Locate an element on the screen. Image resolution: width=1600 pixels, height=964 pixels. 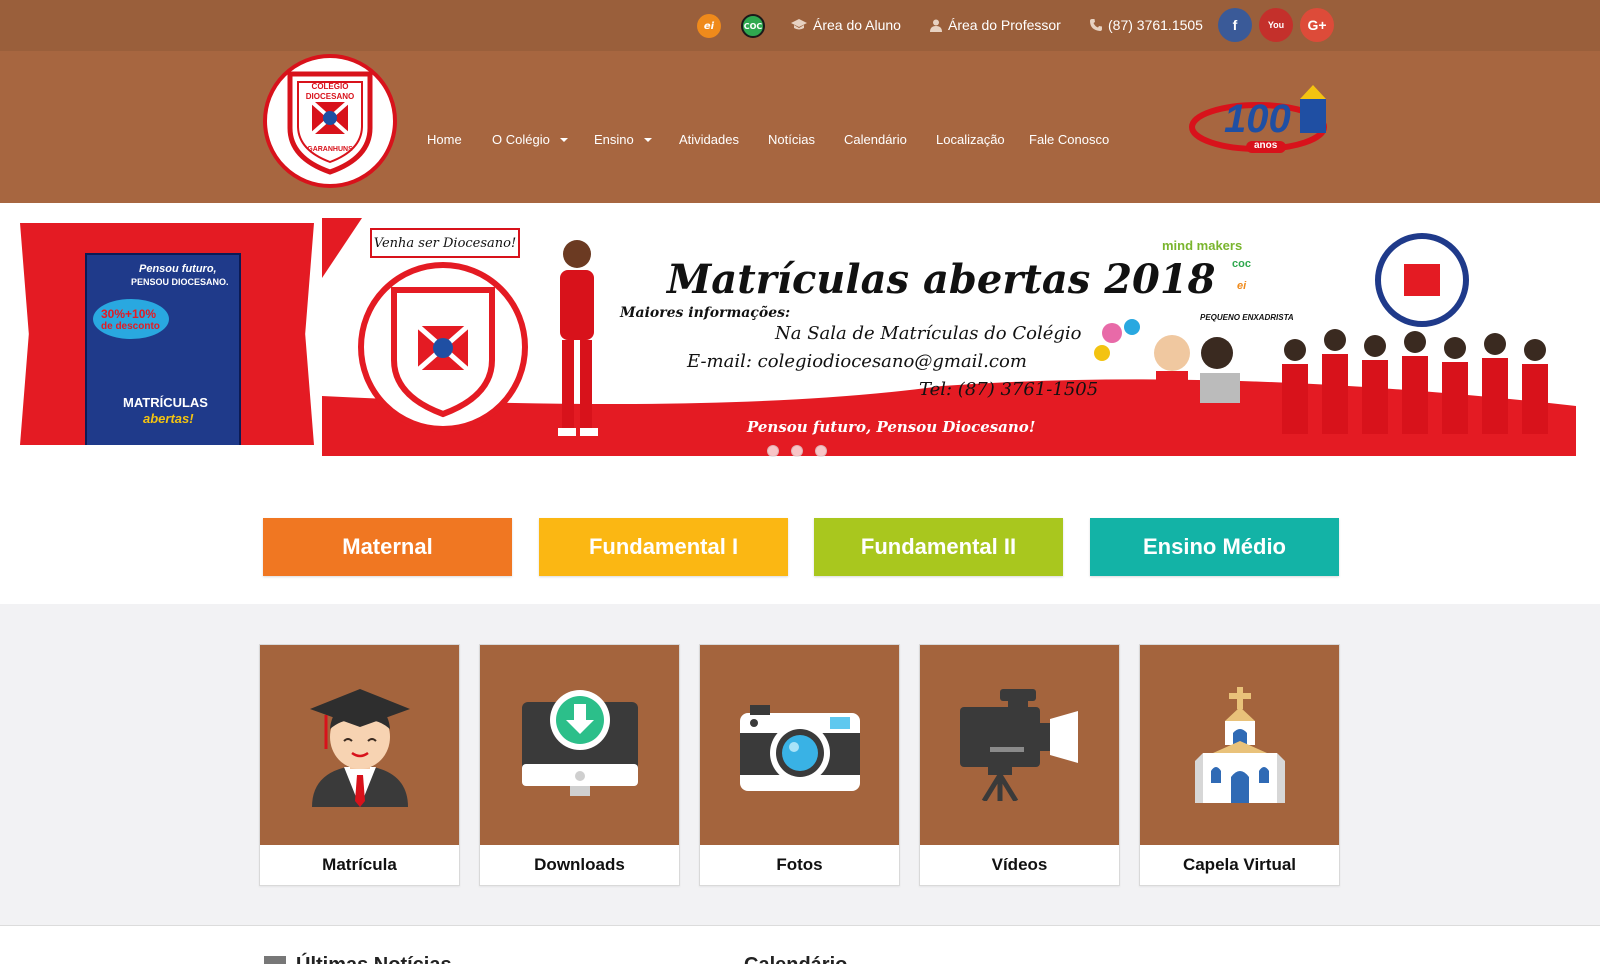
tile-label: Fotos is located at coordinates (799, 864).